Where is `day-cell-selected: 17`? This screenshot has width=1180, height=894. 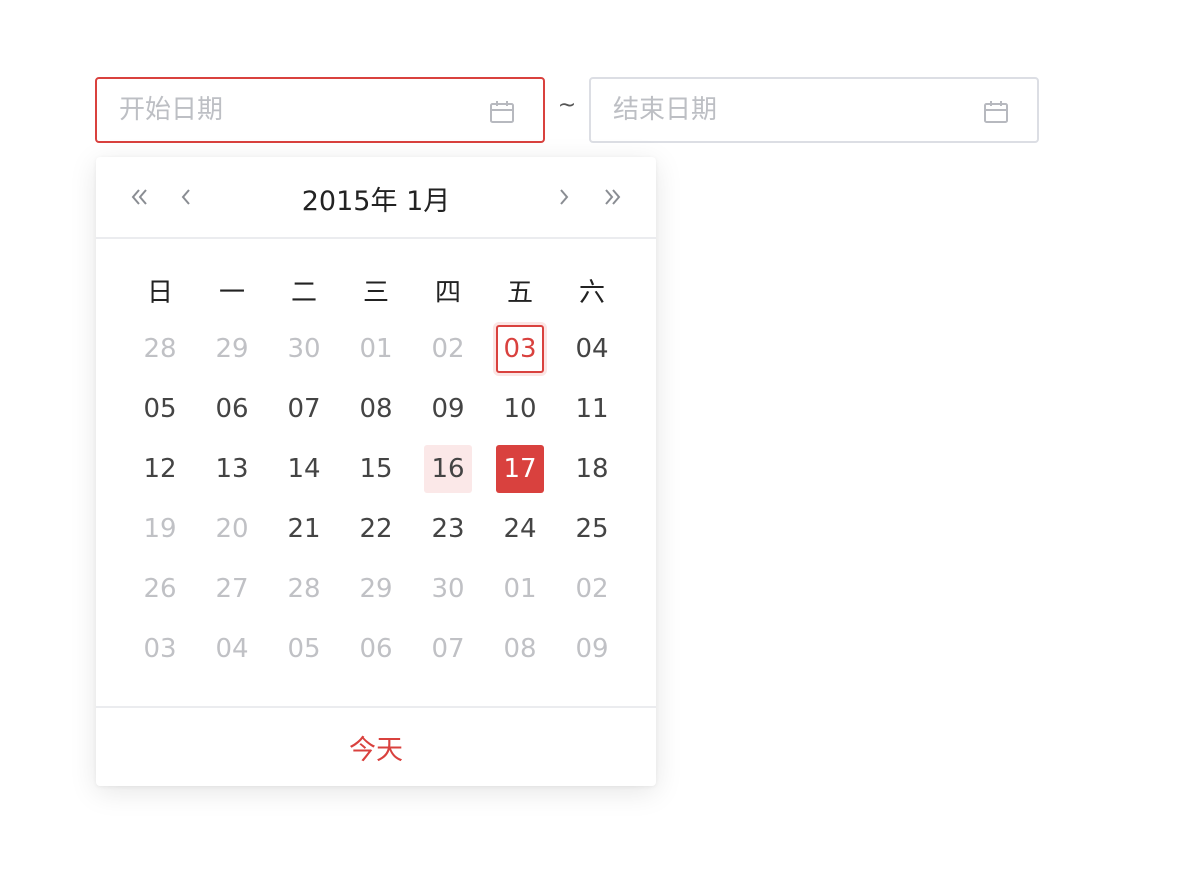
day-cell-selected: 17 is located at coordinates (520, 469).